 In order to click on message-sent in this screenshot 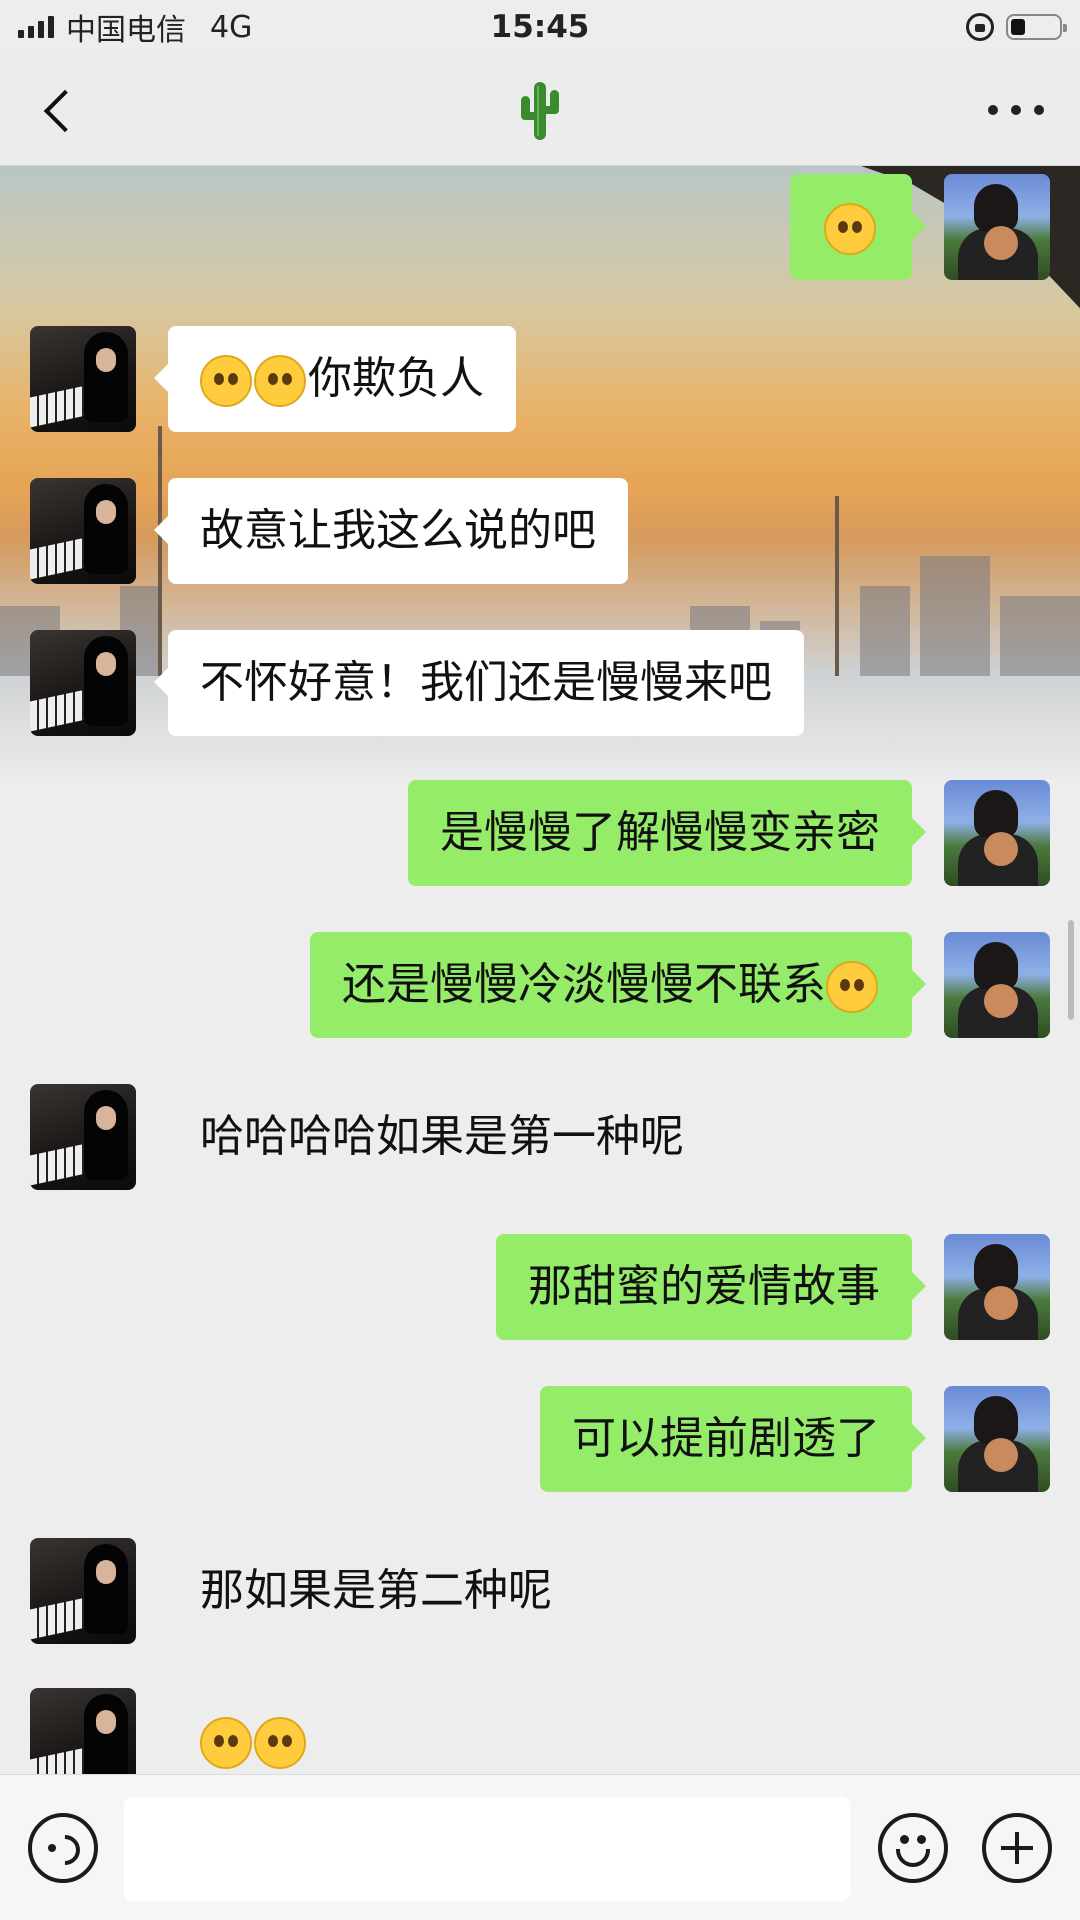, I will do `click(920, 227)`.